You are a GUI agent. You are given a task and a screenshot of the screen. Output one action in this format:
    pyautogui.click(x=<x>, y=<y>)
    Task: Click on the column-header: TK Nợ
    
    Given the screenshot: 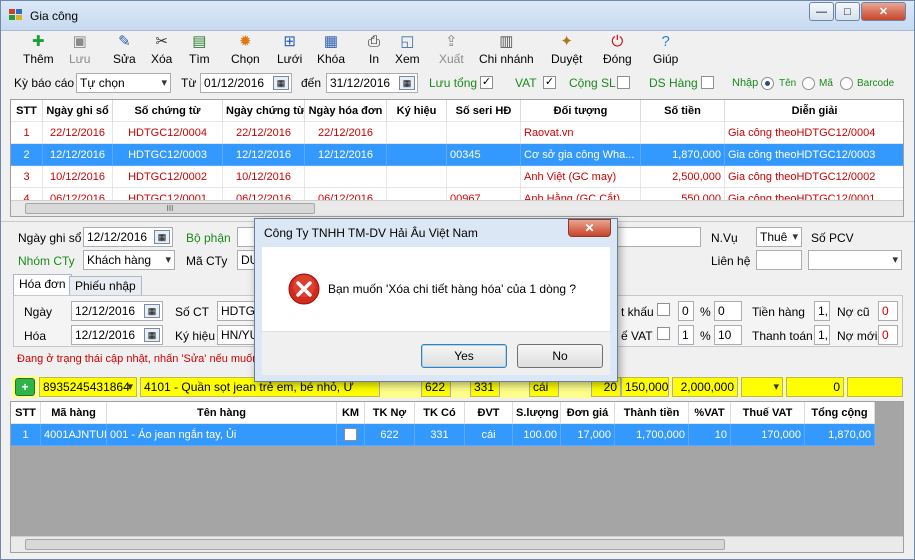 What is the action you would take?
    pyautogui.click(x=390, y=413)
    